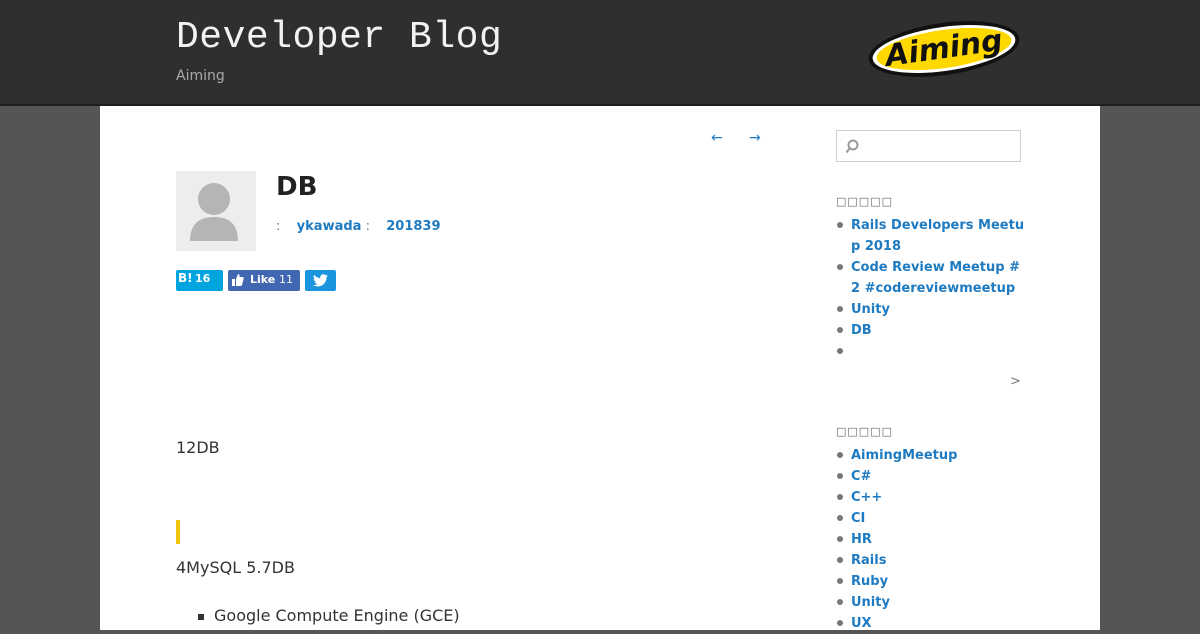 The width and height of the screenshot is (1200, 634). What do you see at coordinates (931, 602) in the screenshot?
I see `tag-item: Unity` at bounding box center [931, 602].